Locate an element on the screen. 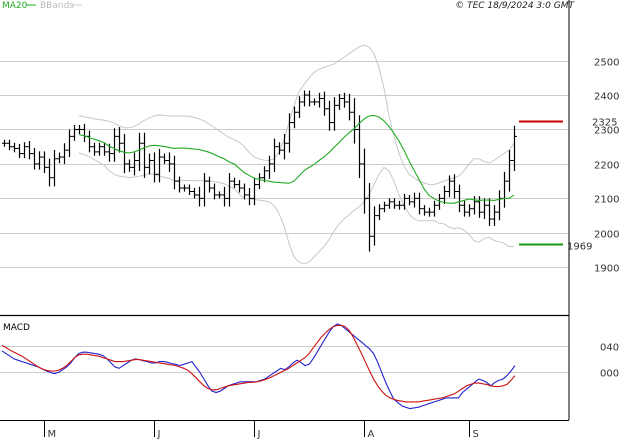 This screenshot has height=440, width=627. legend-bbands: BBands is located at coordinates (57, 6).